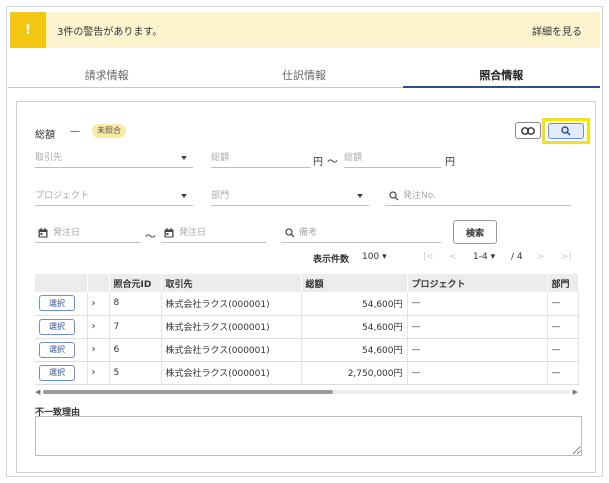 This screenshot has height=483, width=609. What do you see at coordinates (428, 257) in the screenshot?
I see `first-page-button: |<` at bounding box center [428, 257].